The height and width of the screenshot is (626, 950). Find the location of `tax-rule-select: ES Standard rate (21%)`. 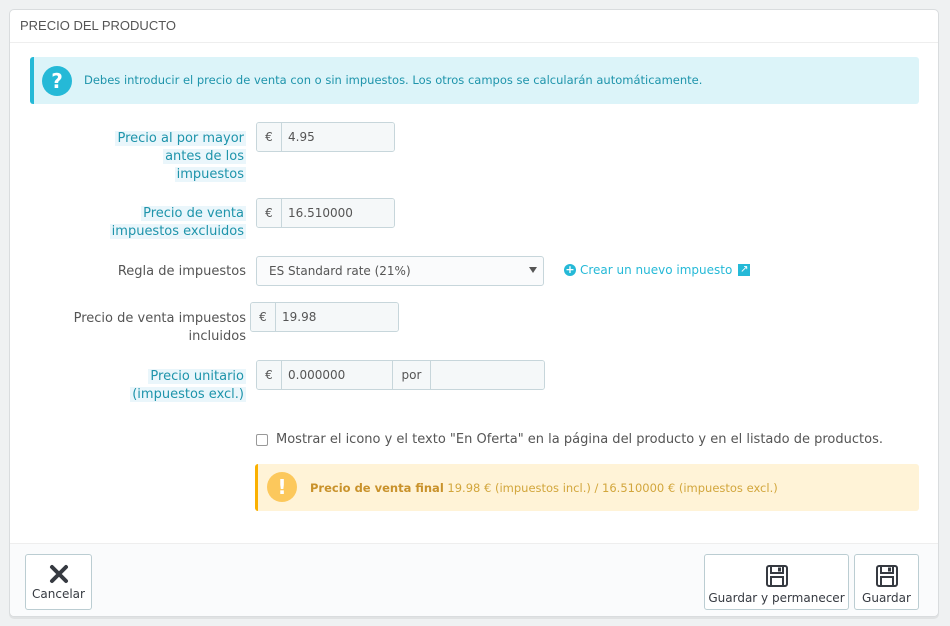

tax-rule-select: ES Standard rate (21%) is located at coordinates (400, 271).